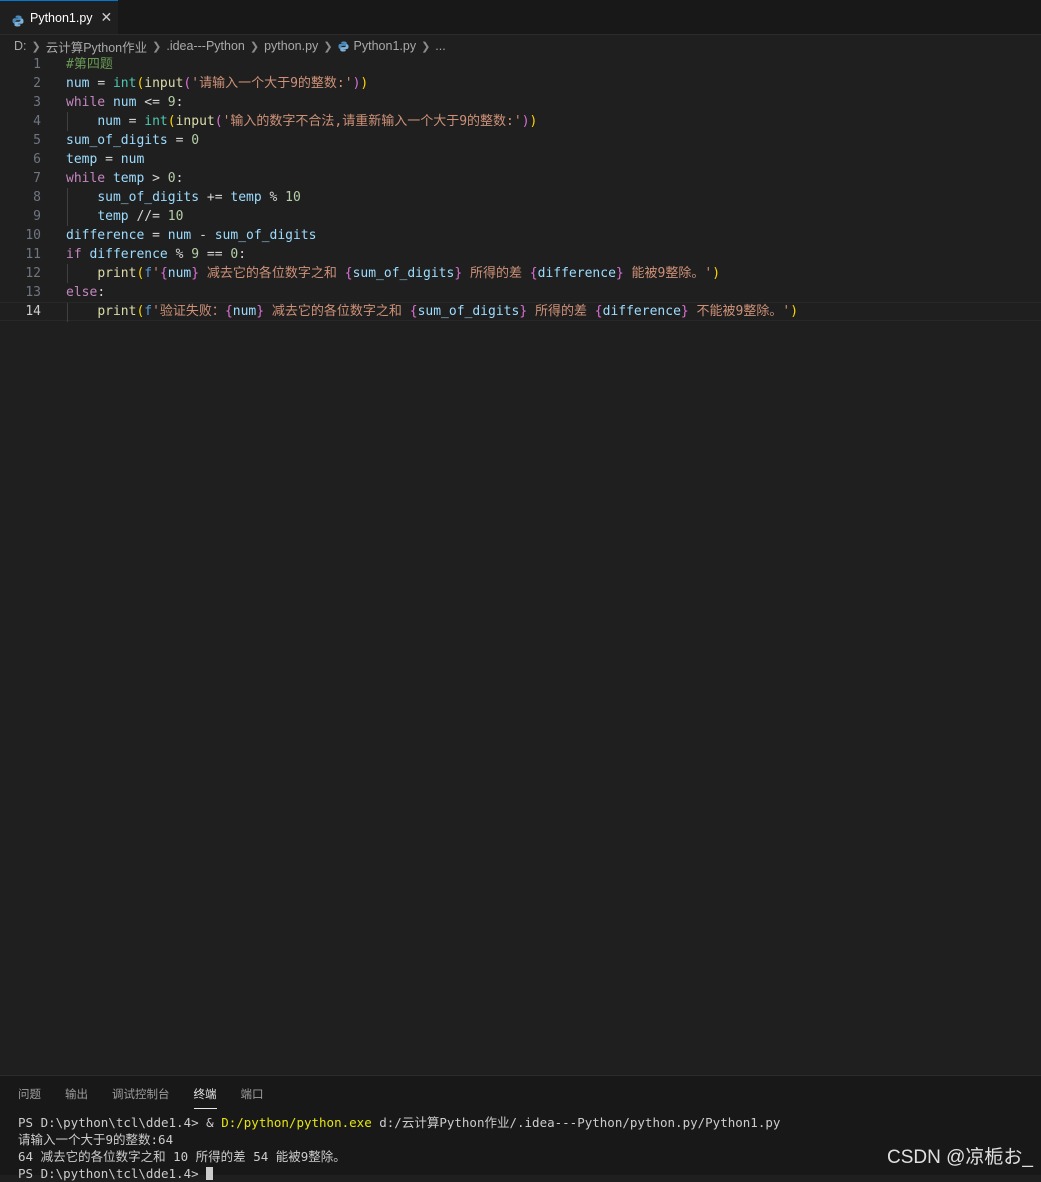 The width and height of the screenshot is (1041, 1182). I want to click on breadcrumb-subfolder: python.py, so click(291, 46).